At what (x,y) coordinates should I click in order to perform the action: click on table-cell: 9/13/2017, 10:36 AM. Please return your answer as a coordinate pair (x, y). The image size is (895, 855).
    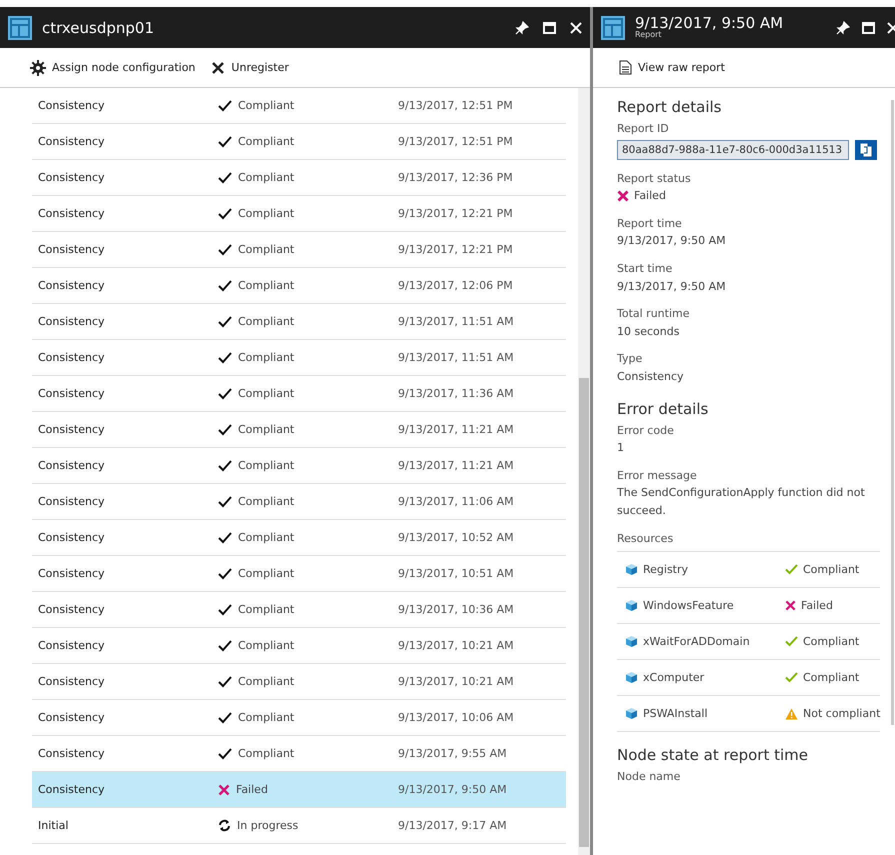
    Looking at the image, I should click on (456, 609).